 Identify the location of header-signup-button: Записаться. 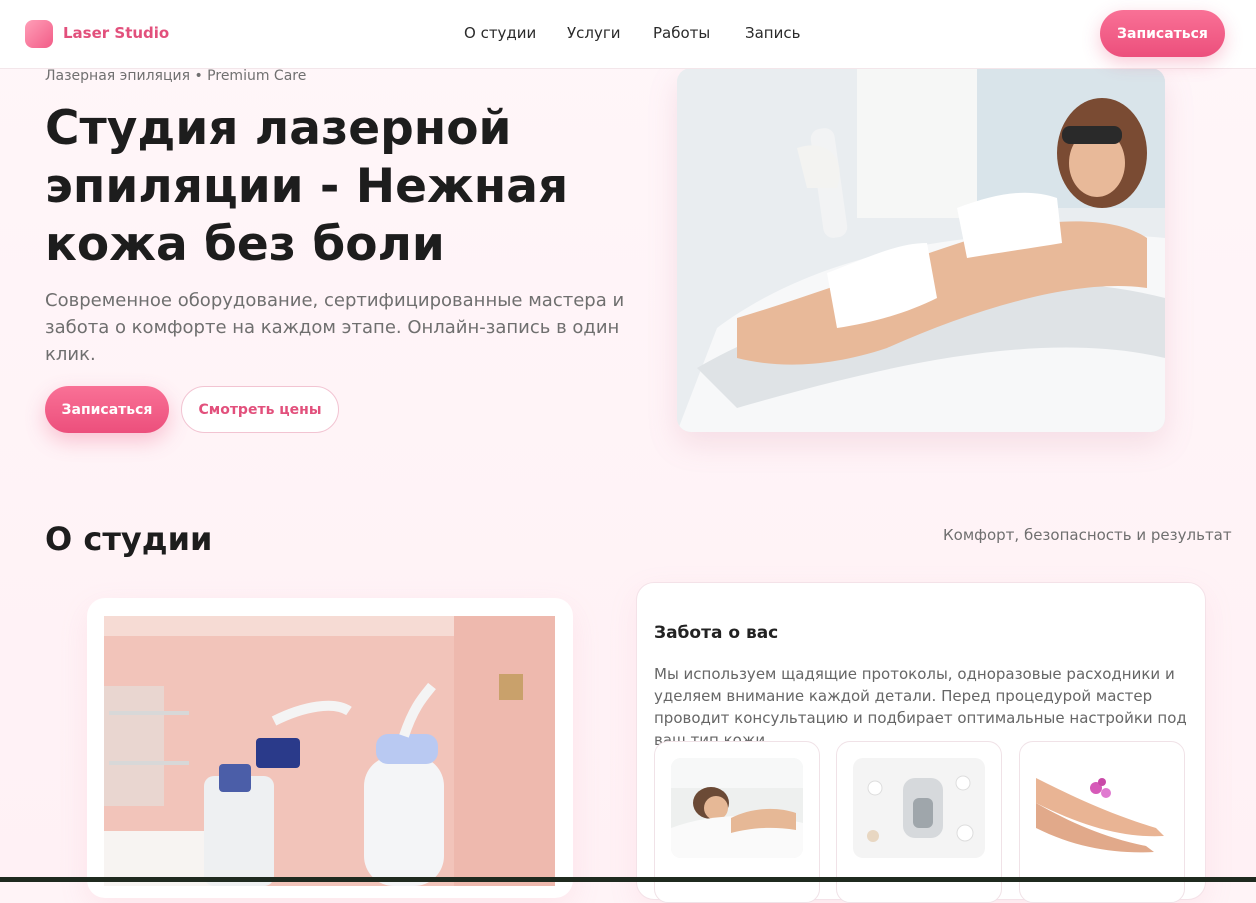
(1162, 33).